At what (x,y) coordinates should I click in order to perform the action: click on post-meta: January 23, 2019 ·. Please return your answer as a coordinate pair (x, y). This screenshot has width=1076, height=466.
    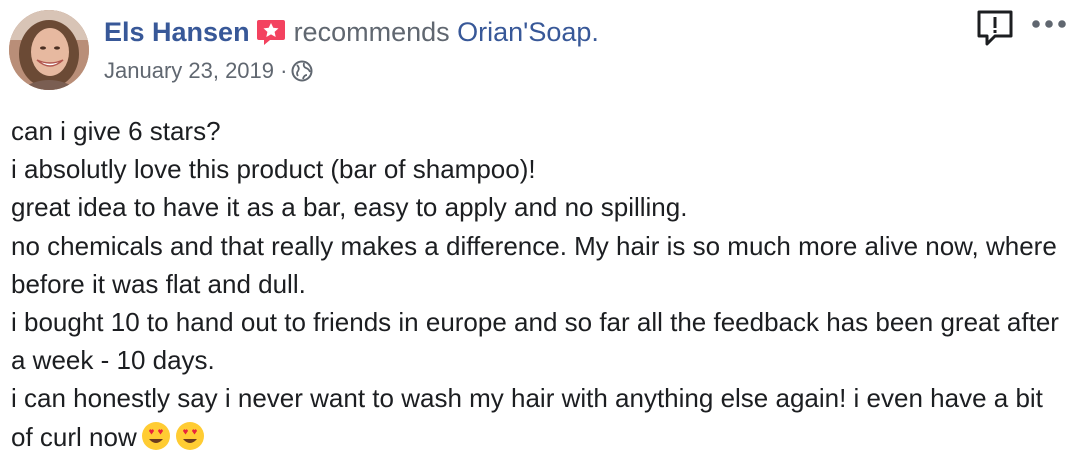
    Looking at the image, I should click on (208, 71).